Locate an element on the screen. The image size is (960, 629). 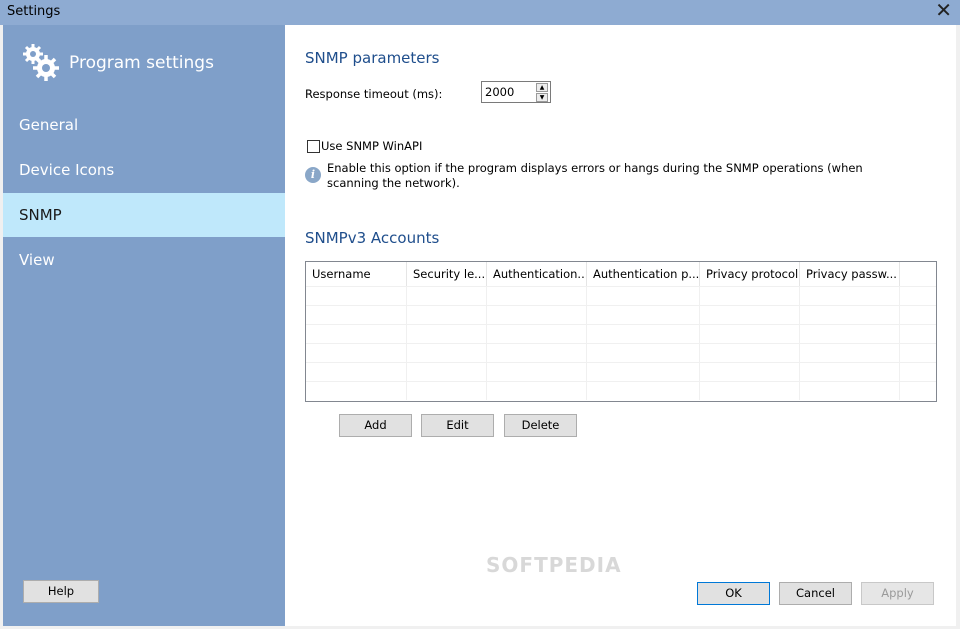
use-snmp-winapi-checkbox is located at coordinates (313, 146).